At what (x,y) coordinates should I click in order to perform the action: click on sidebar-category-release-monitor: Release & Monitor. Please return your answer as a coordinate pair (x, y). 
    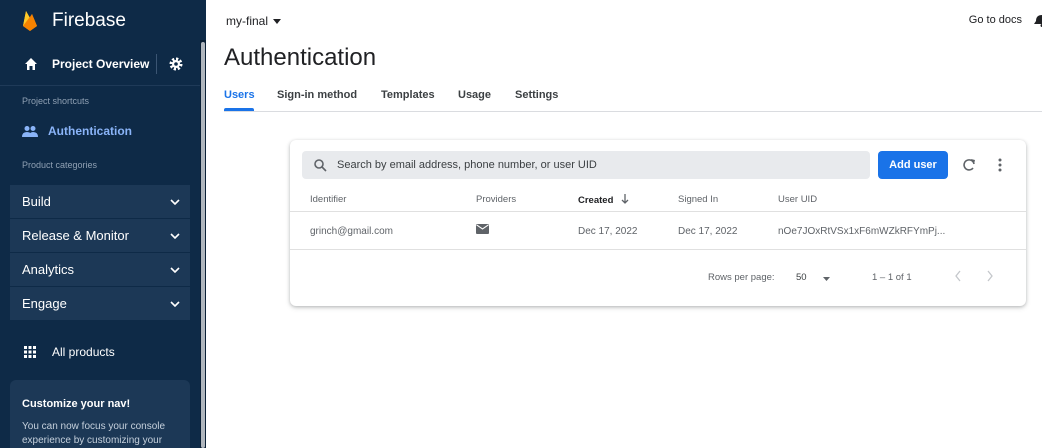
    Looking at the image, I should click on (100, 235).